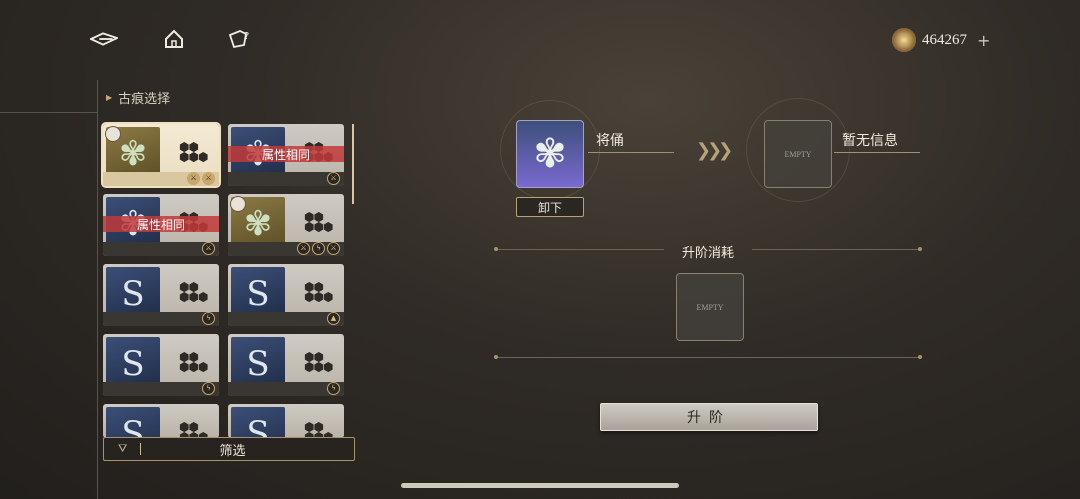  Describe the element at coordinates (983, 40) in the screenshot. I see `add-currency-button: +` at that location.